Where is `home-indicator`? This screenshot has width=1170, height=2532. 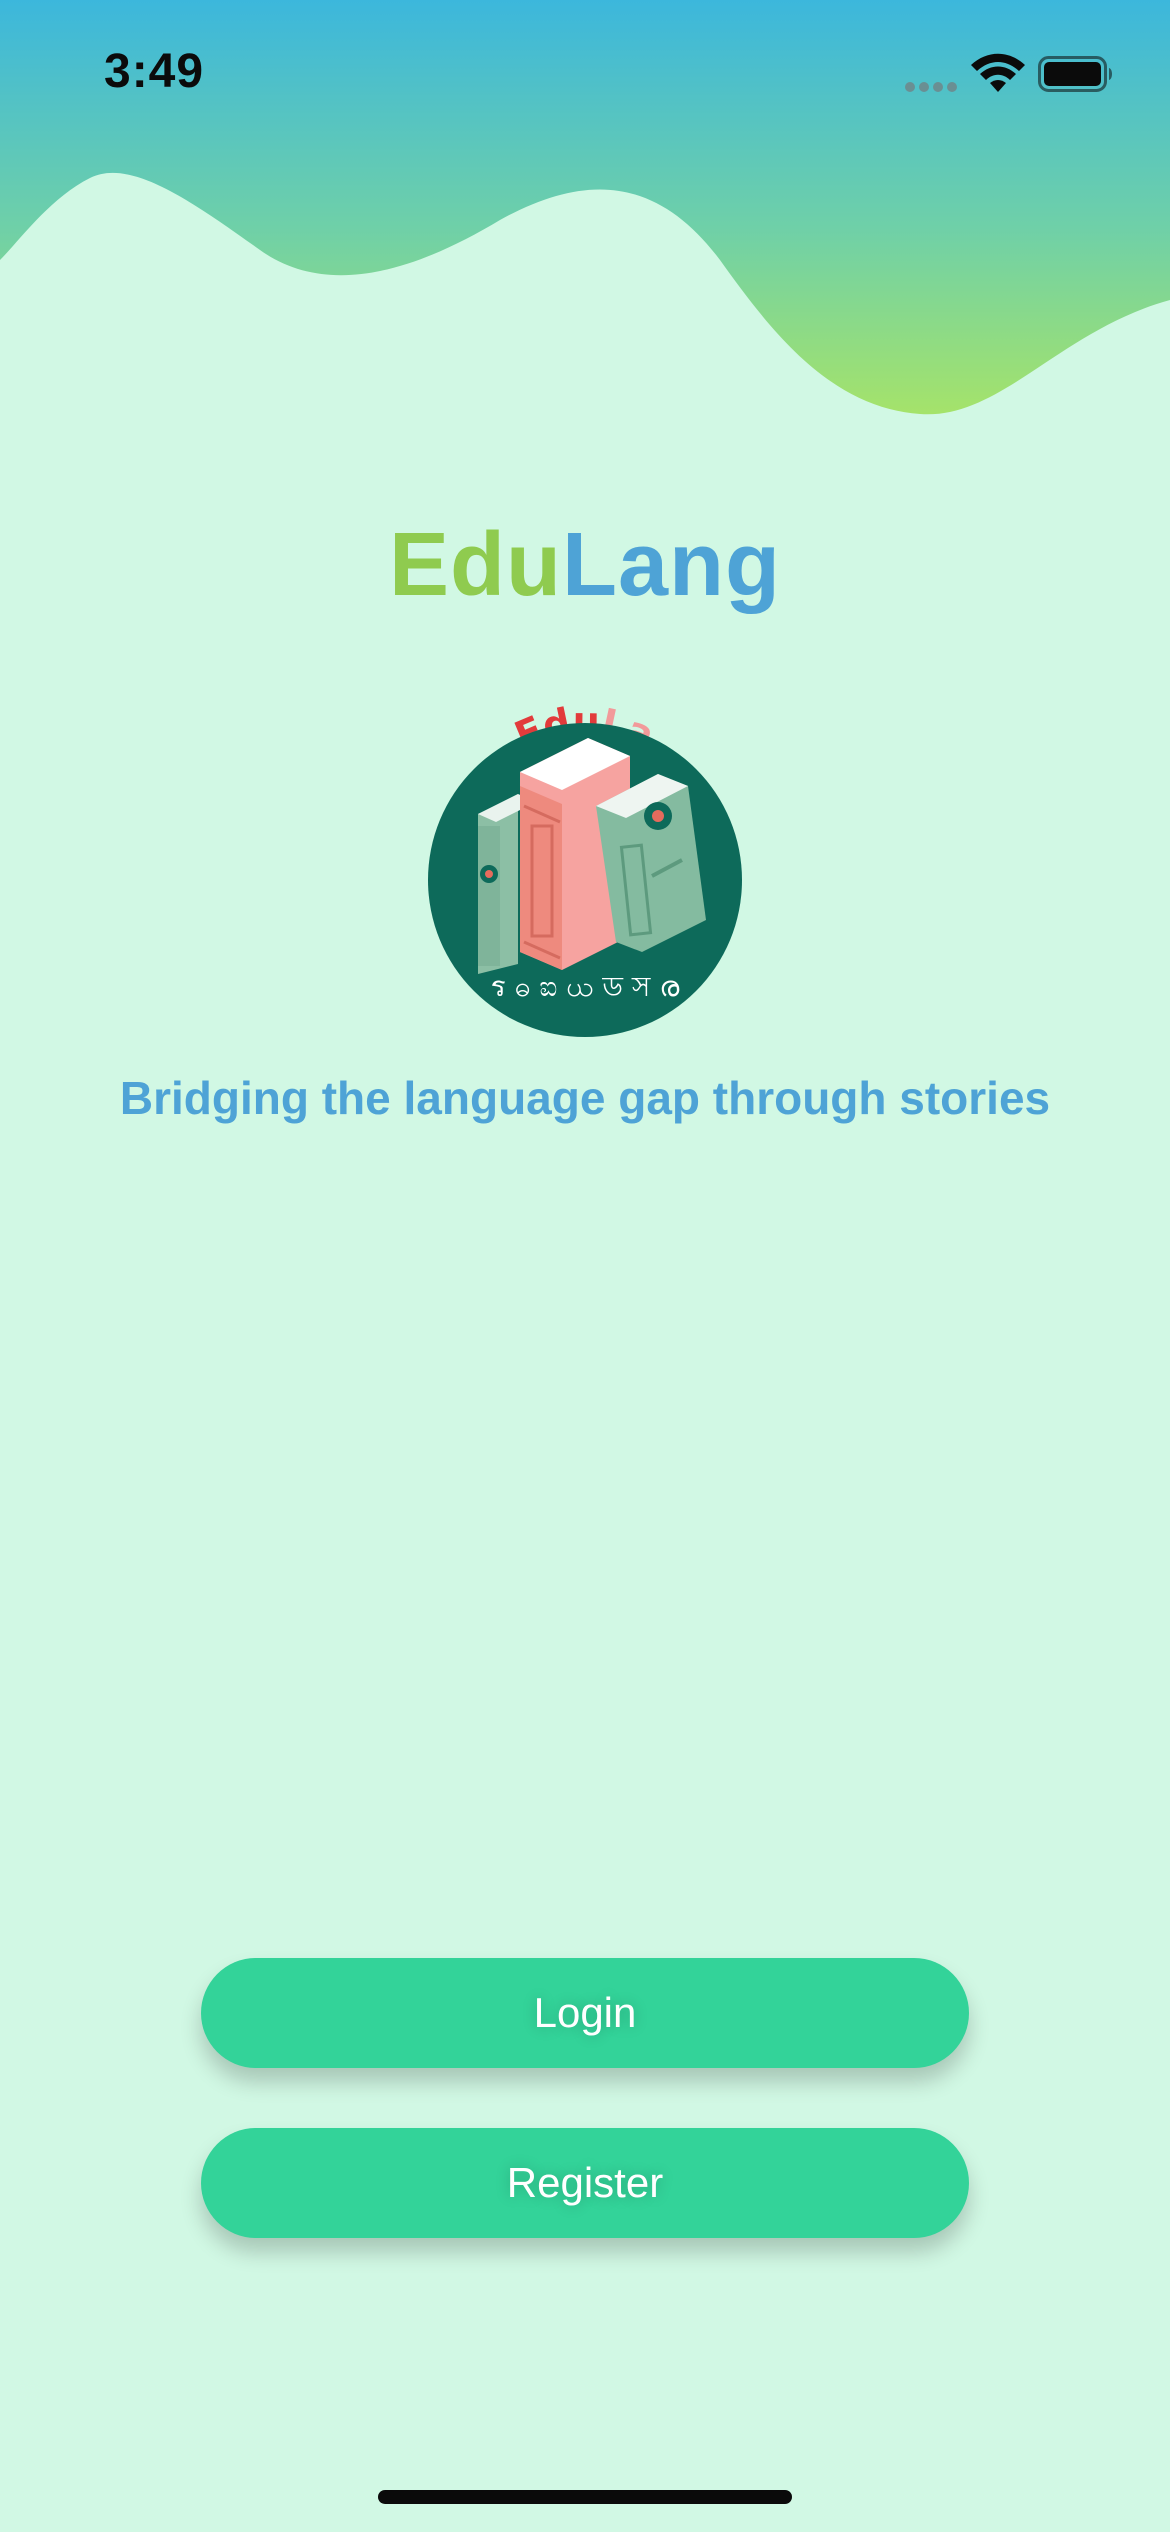
home-indicator is located at coordinates (585, 2497).